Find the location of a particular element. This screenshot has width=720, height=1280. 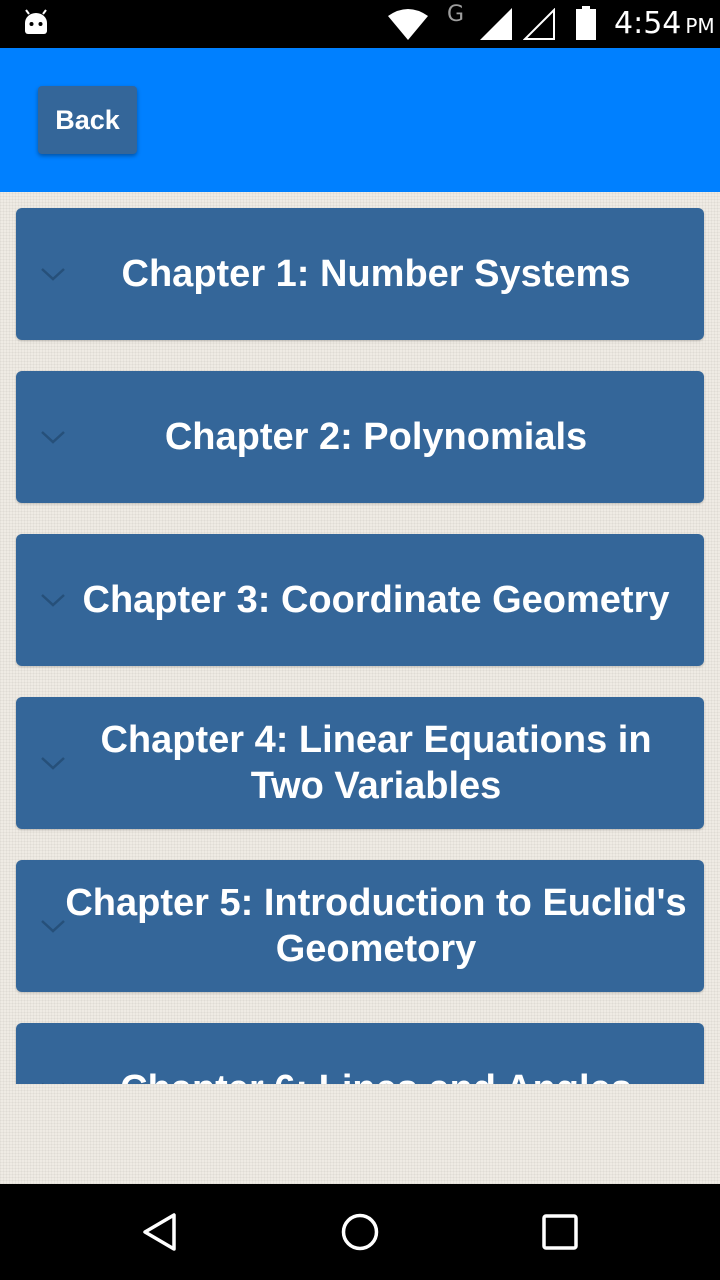

android-icon is located at coordinates (36, 21).